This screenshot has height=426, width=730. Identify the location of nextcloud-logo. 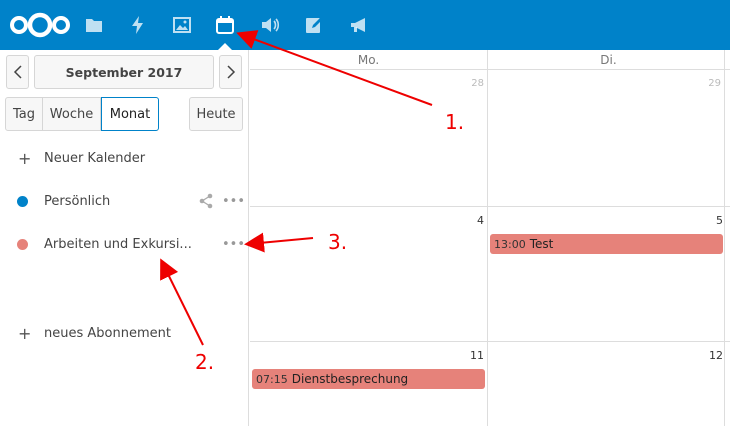
(40, 25).